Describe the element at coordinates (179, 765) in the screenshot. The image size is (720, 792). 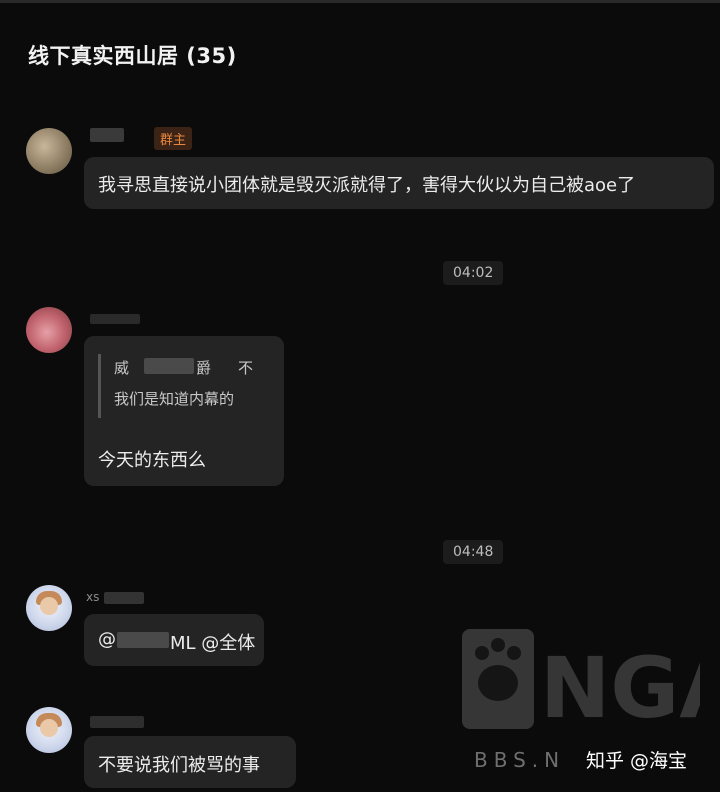
I see `message-text: 不要说我们被骂的事` at that location.